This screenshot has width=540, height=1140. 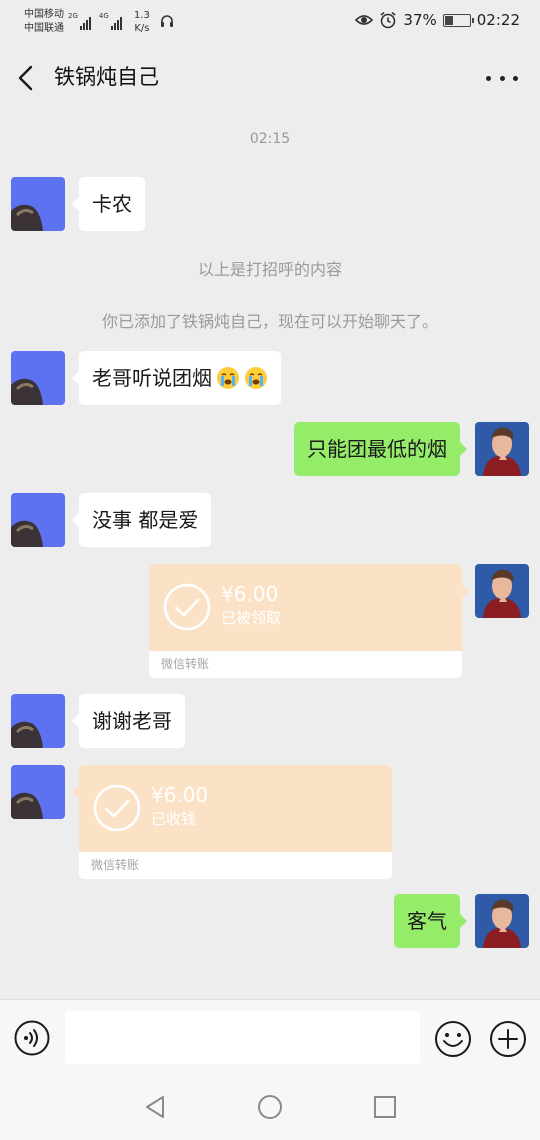 I want to click on alarm-icon, so click(x=388, y=20).